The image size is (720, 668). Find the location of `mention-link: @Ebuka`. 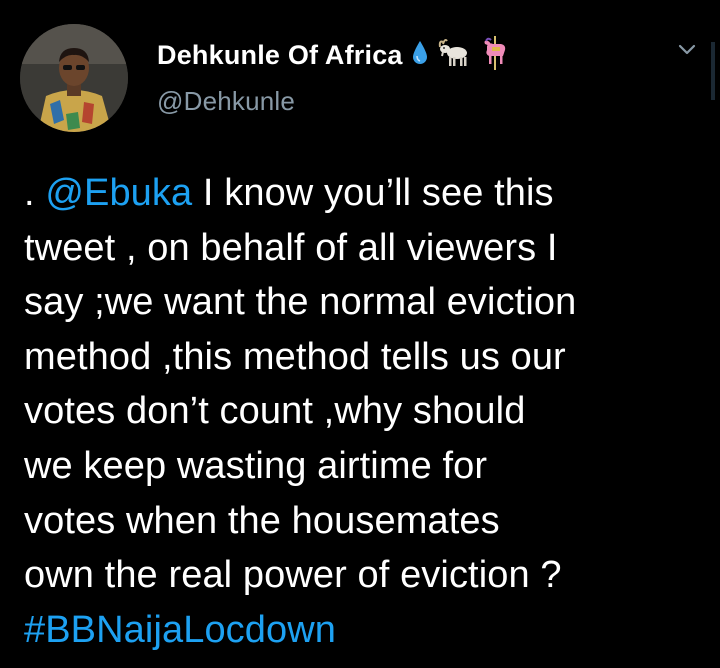

mention-link: @Ebuka is located at coordinates (118, 193).